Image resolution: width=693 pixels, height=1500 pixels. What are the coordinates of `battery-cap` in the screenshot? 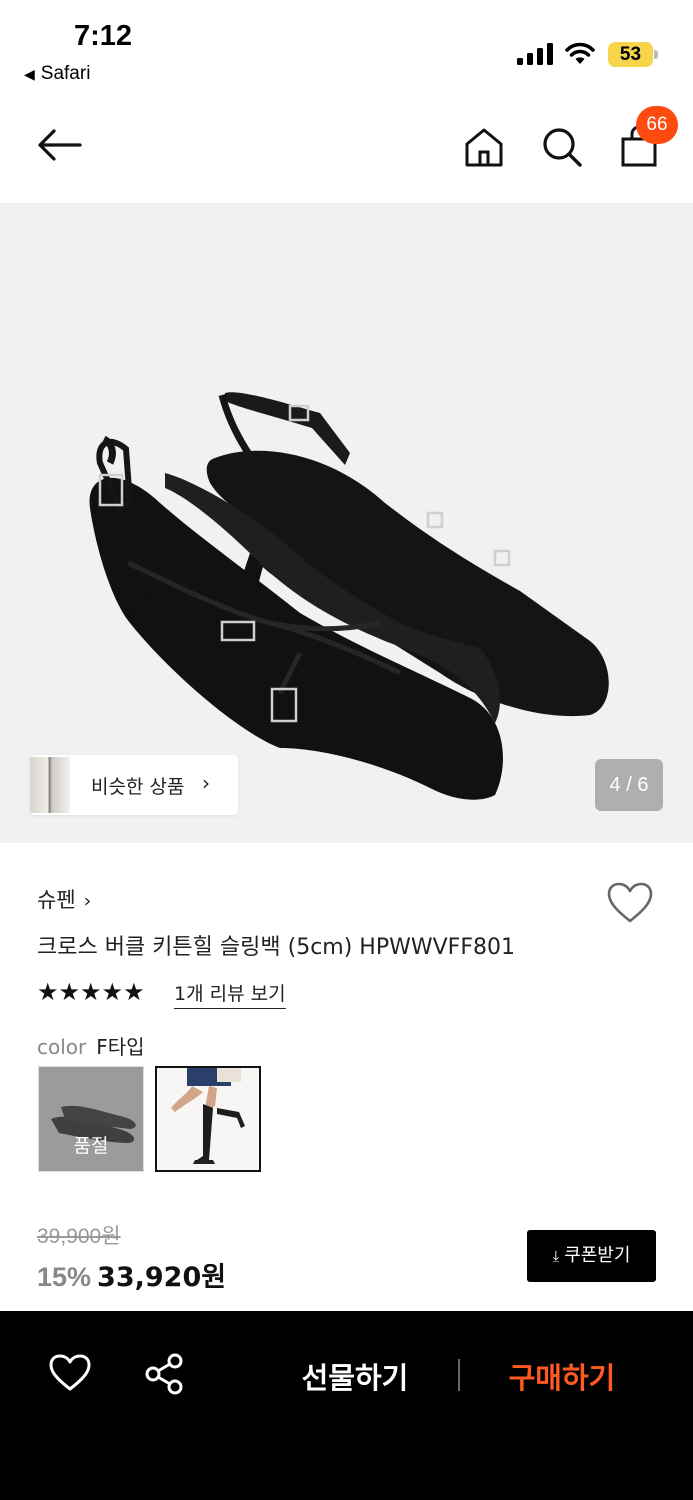 It's located at (656, 54).